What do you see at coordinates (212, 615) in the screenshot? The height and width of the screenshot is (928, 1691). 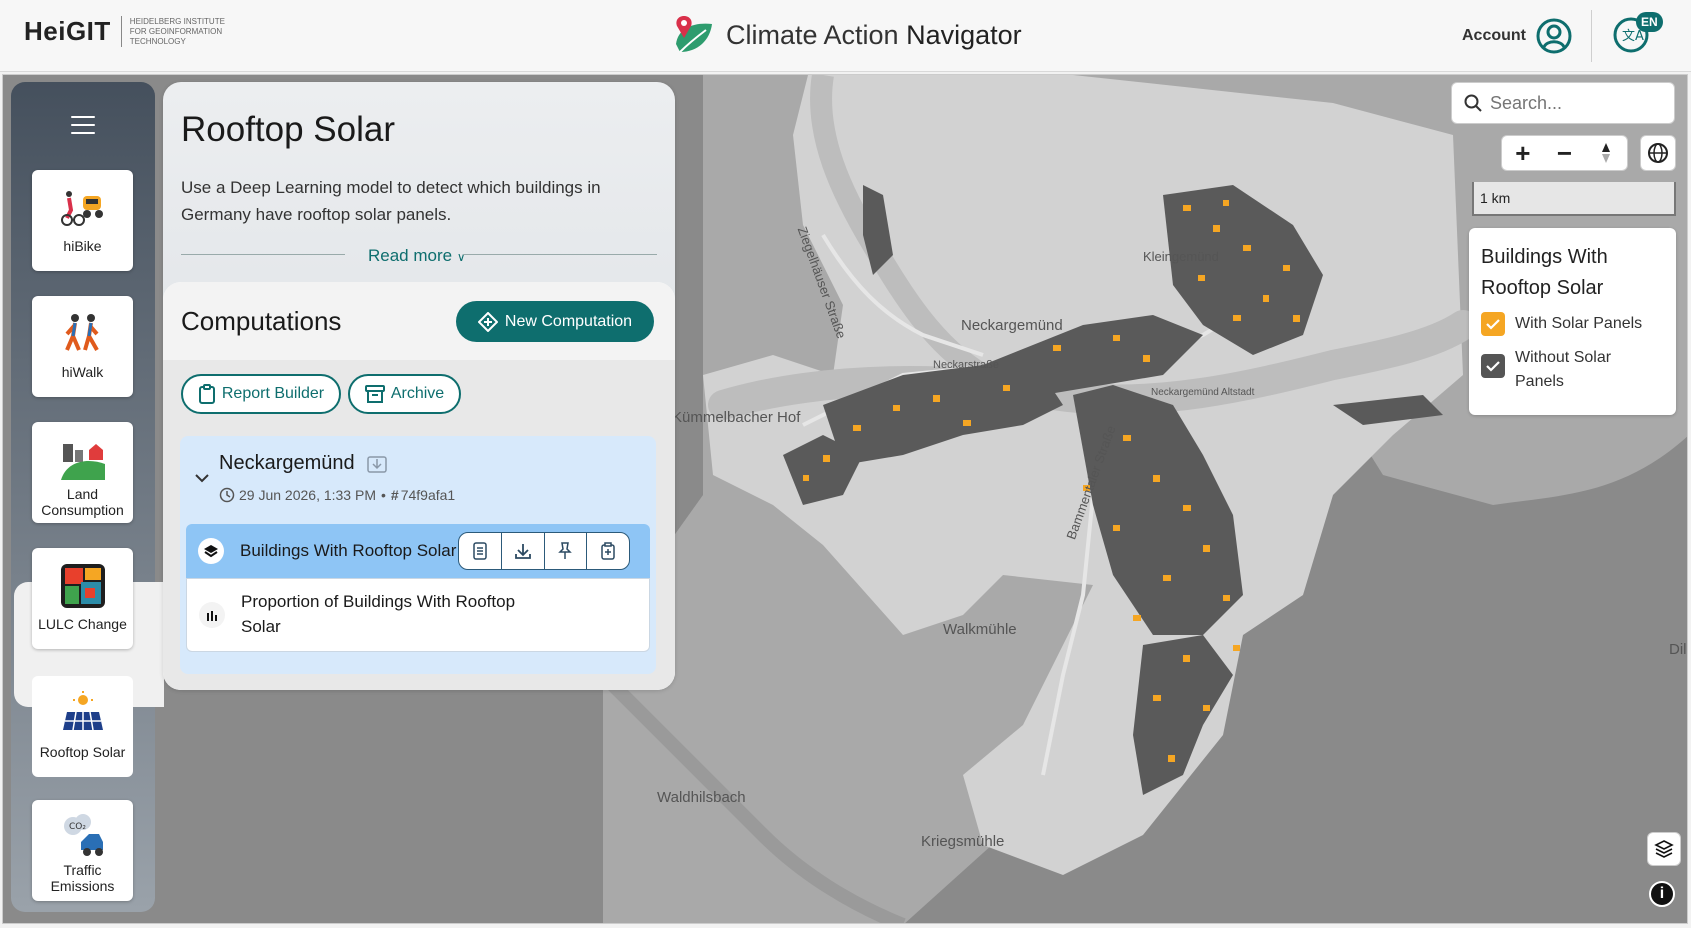 I see `bar-chart-icon` at bounding box center [212, 615].